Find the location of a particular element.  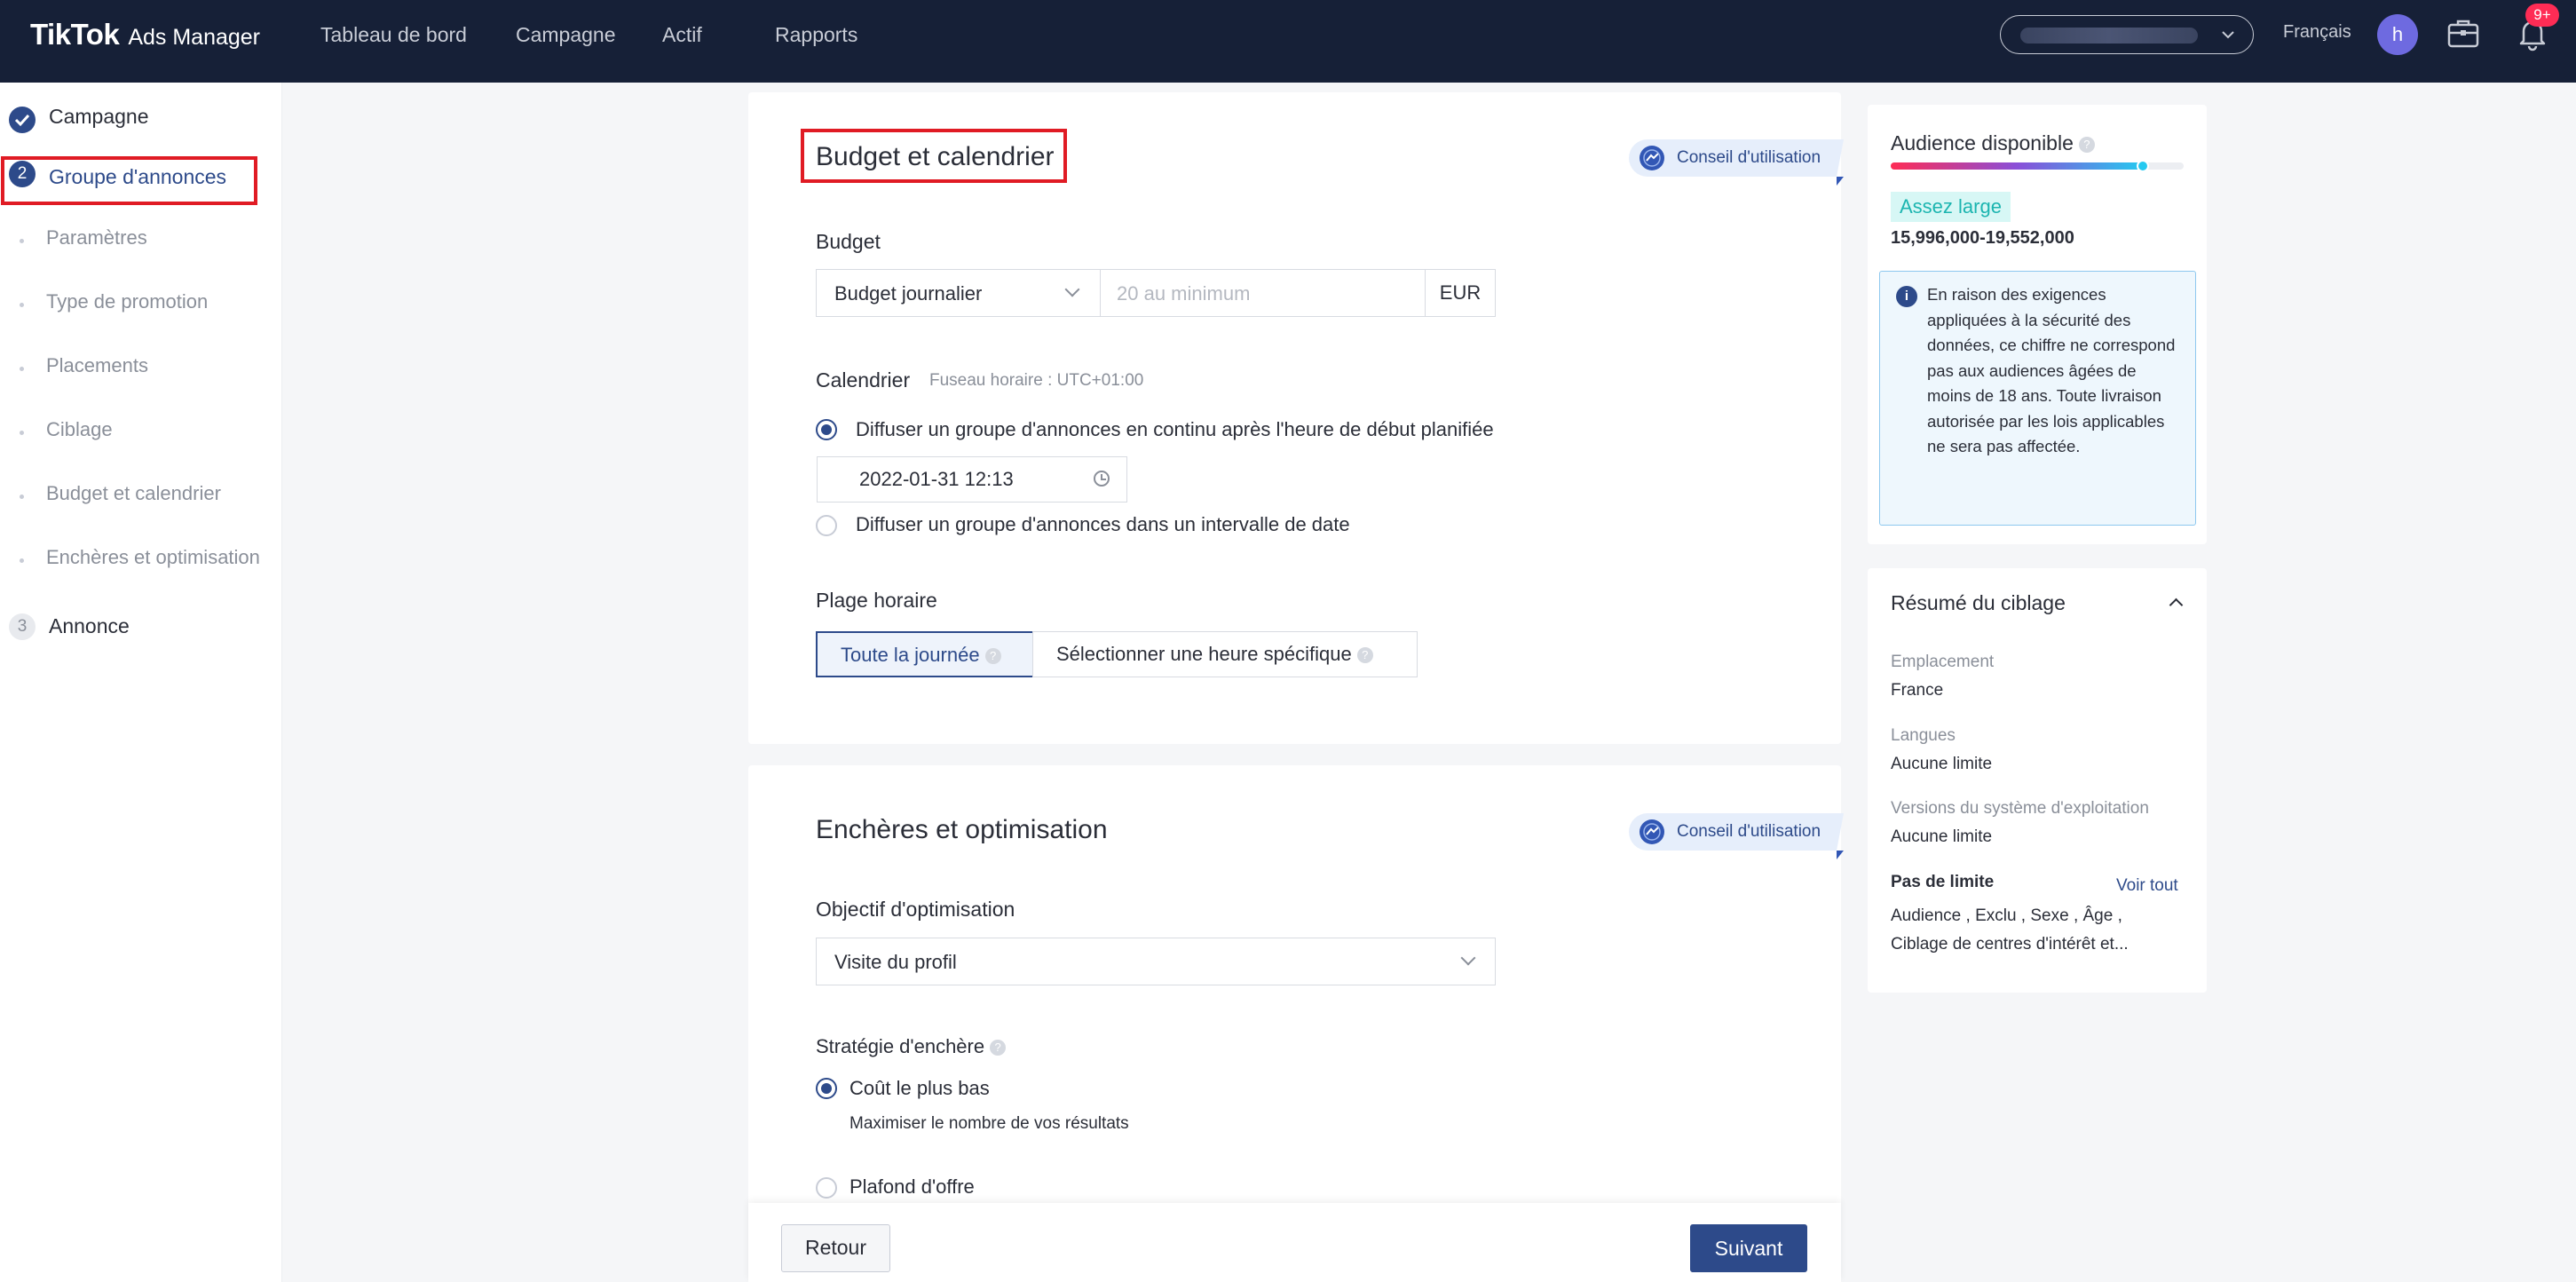

budget-amount-input: 20 au minimum is located at coordinates (1263, 293).